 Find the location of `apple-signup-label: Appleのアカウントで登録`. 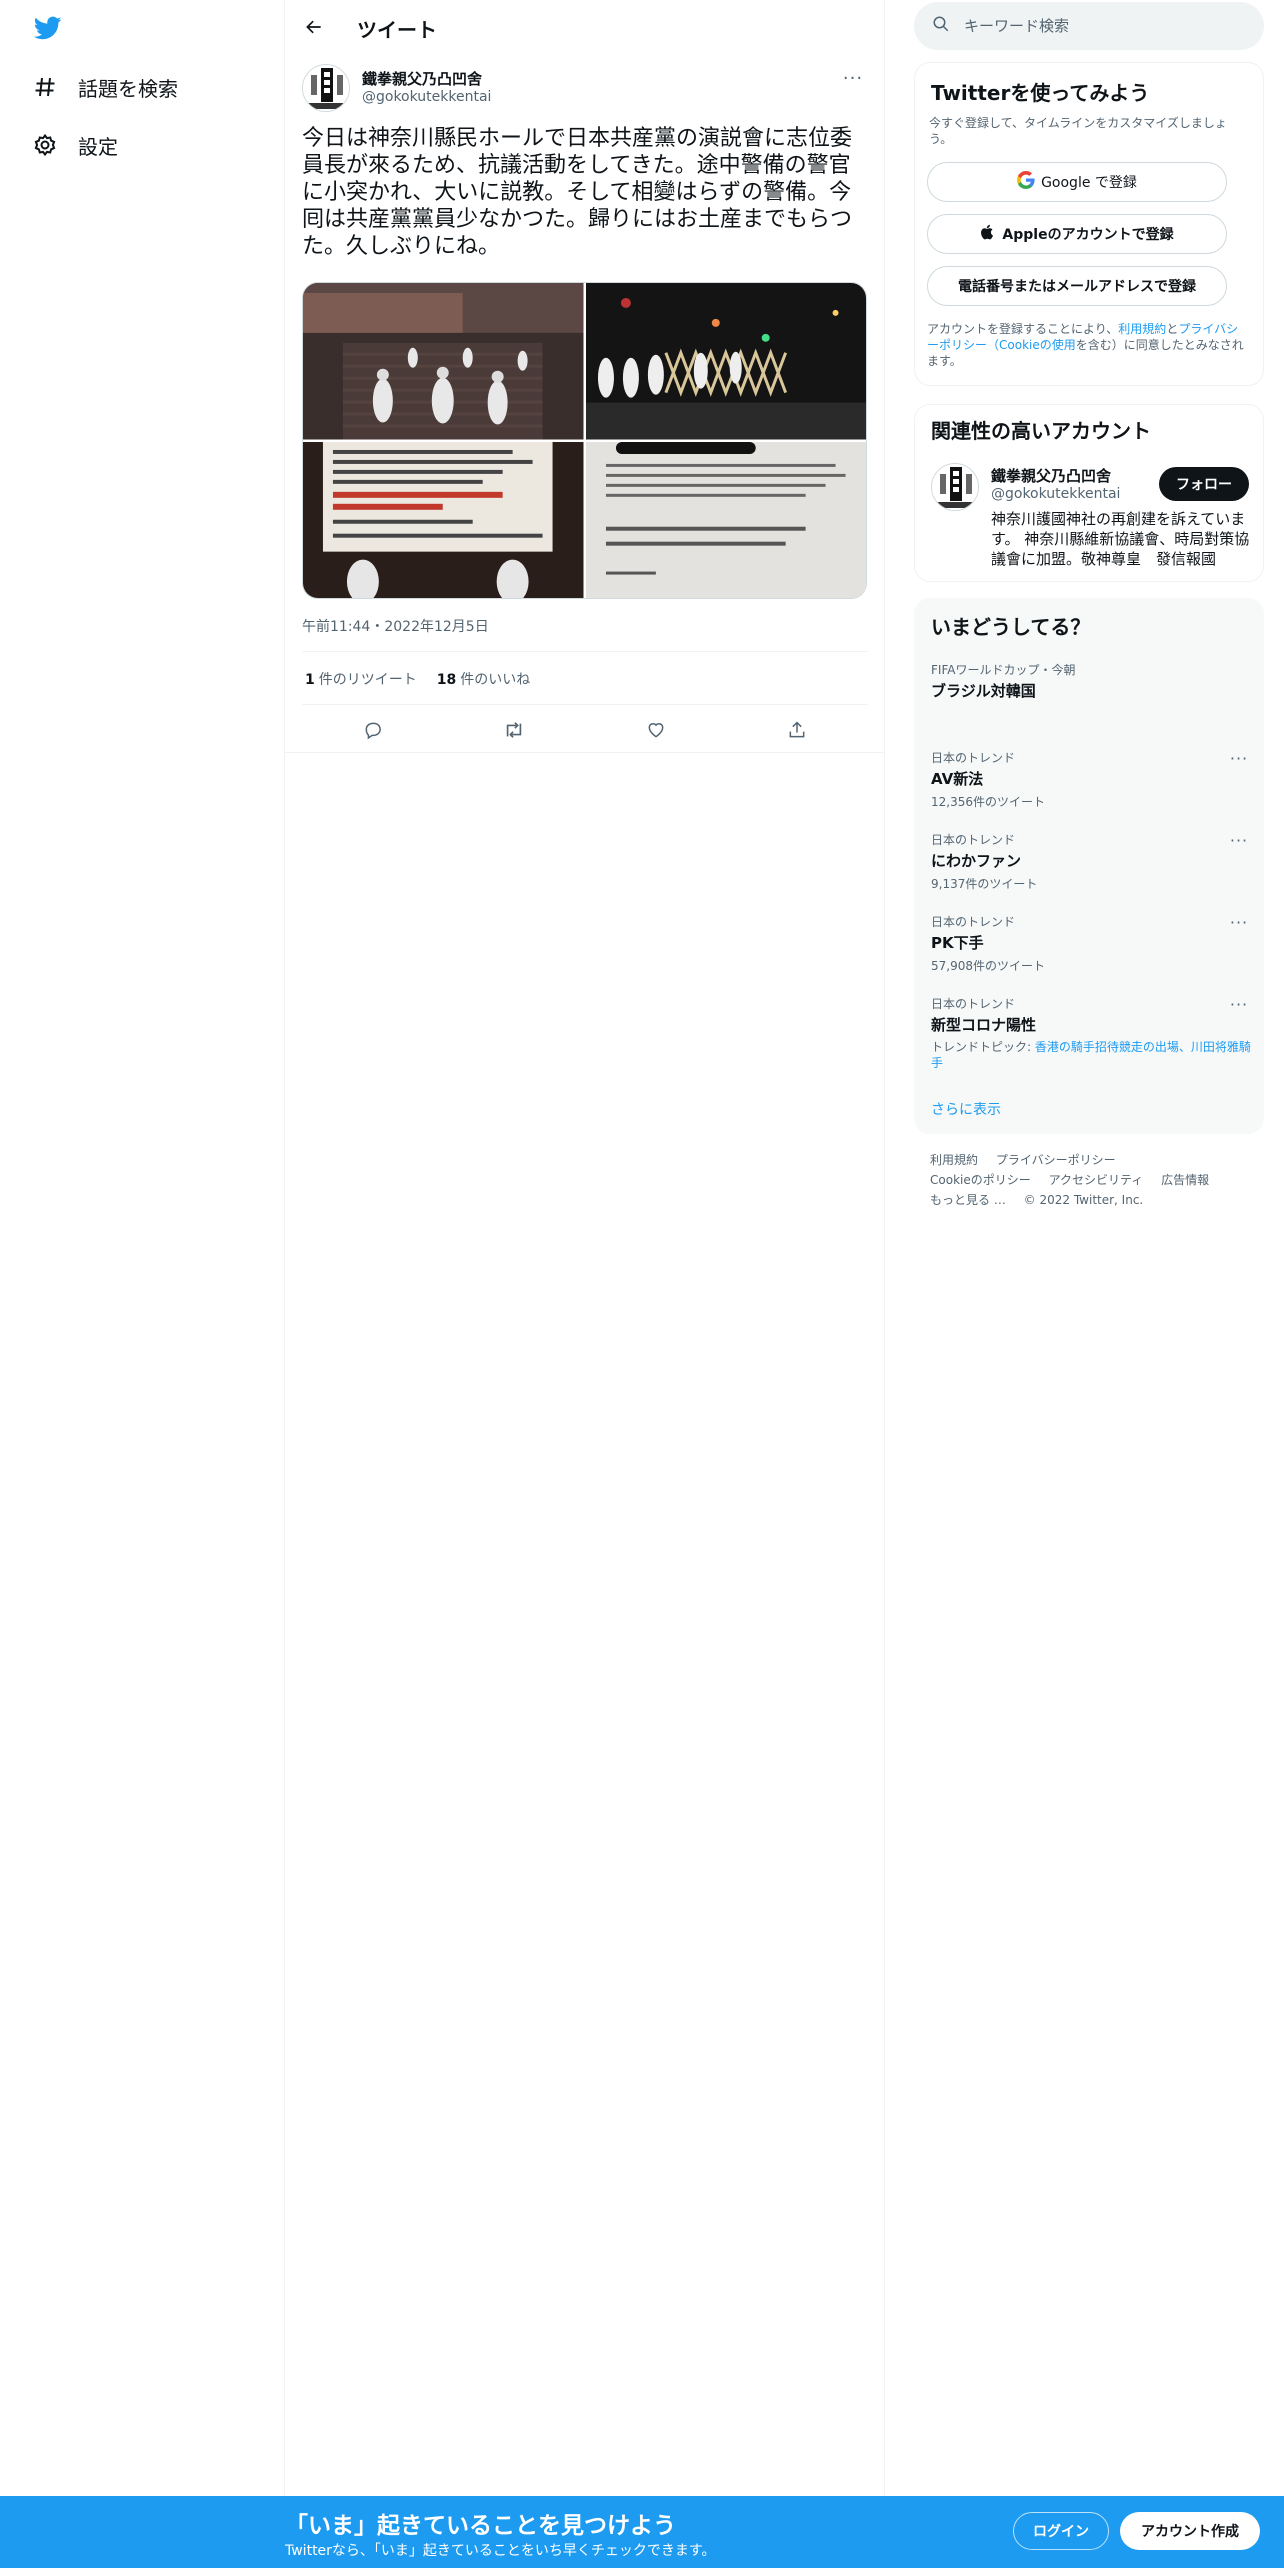

apple-signup-label: Appleのアカウントで登録 is located at coordinates (1088, 235).